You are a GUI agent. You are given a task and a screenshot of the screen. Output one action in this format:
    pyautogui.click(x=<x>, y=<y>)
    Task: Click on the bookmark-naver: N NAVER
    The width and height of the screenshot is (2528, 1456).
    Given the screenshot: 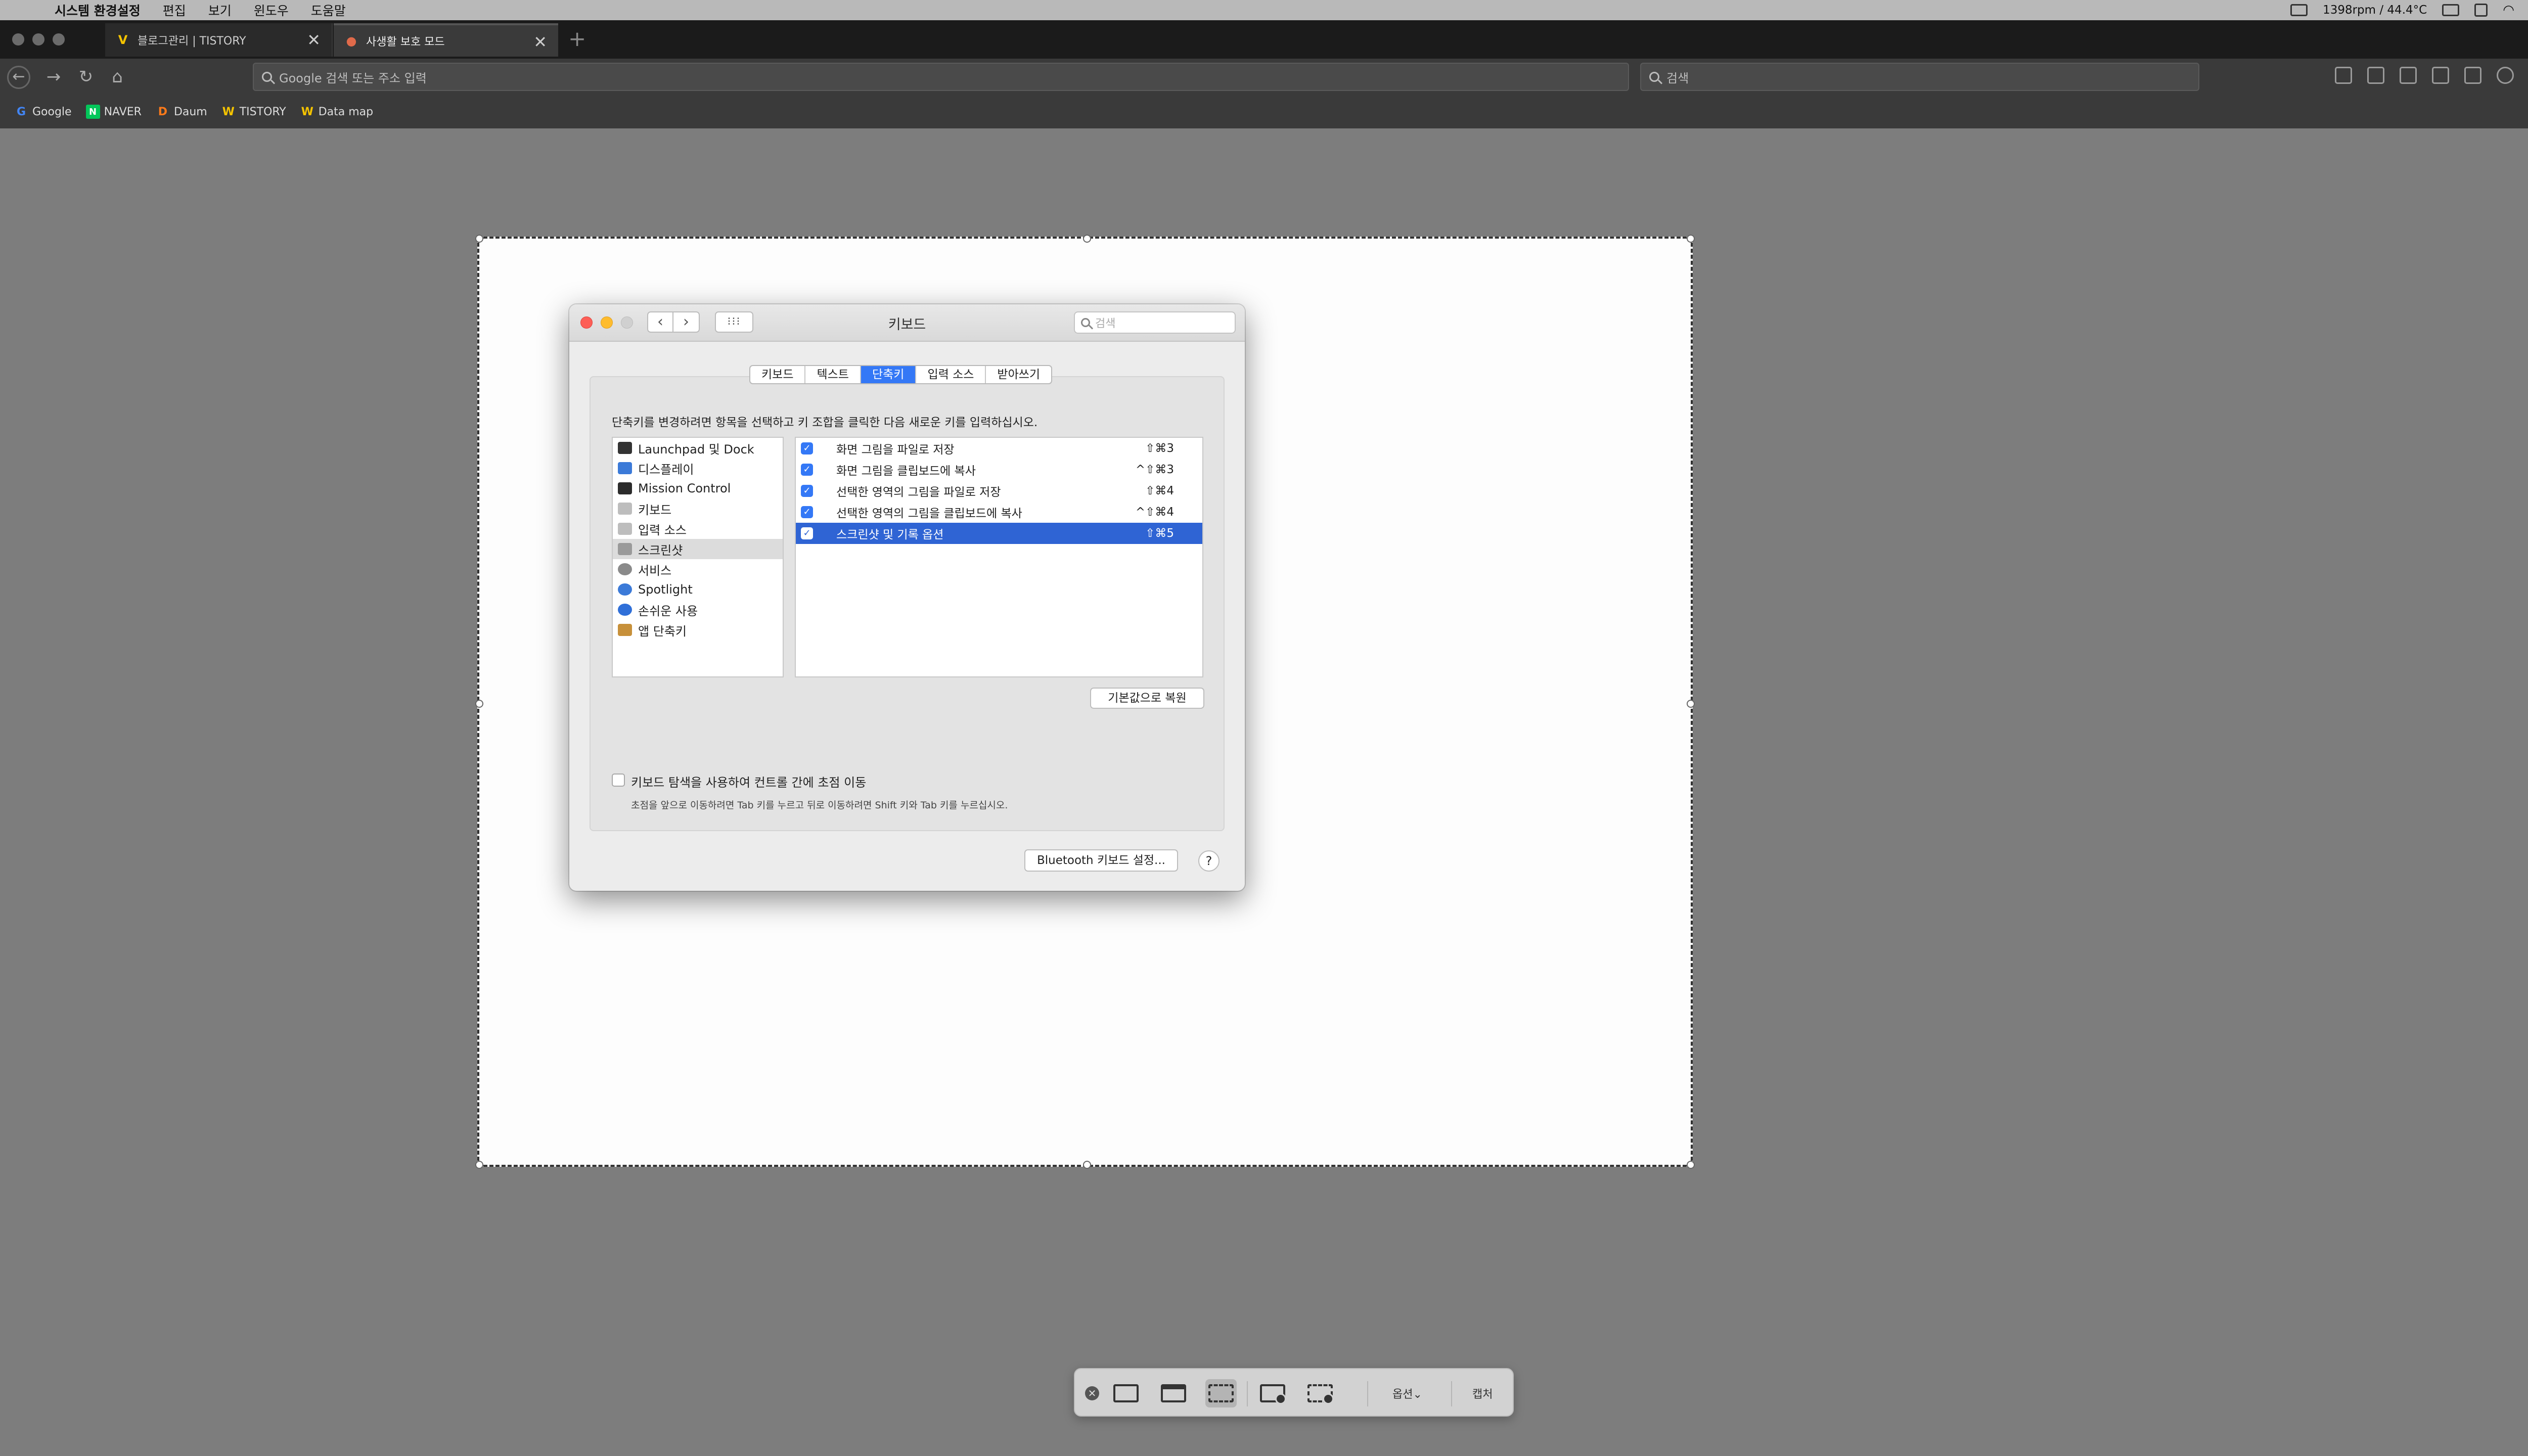 What is the action you would take?
    pyautogui.click(x=114, y=112)
    